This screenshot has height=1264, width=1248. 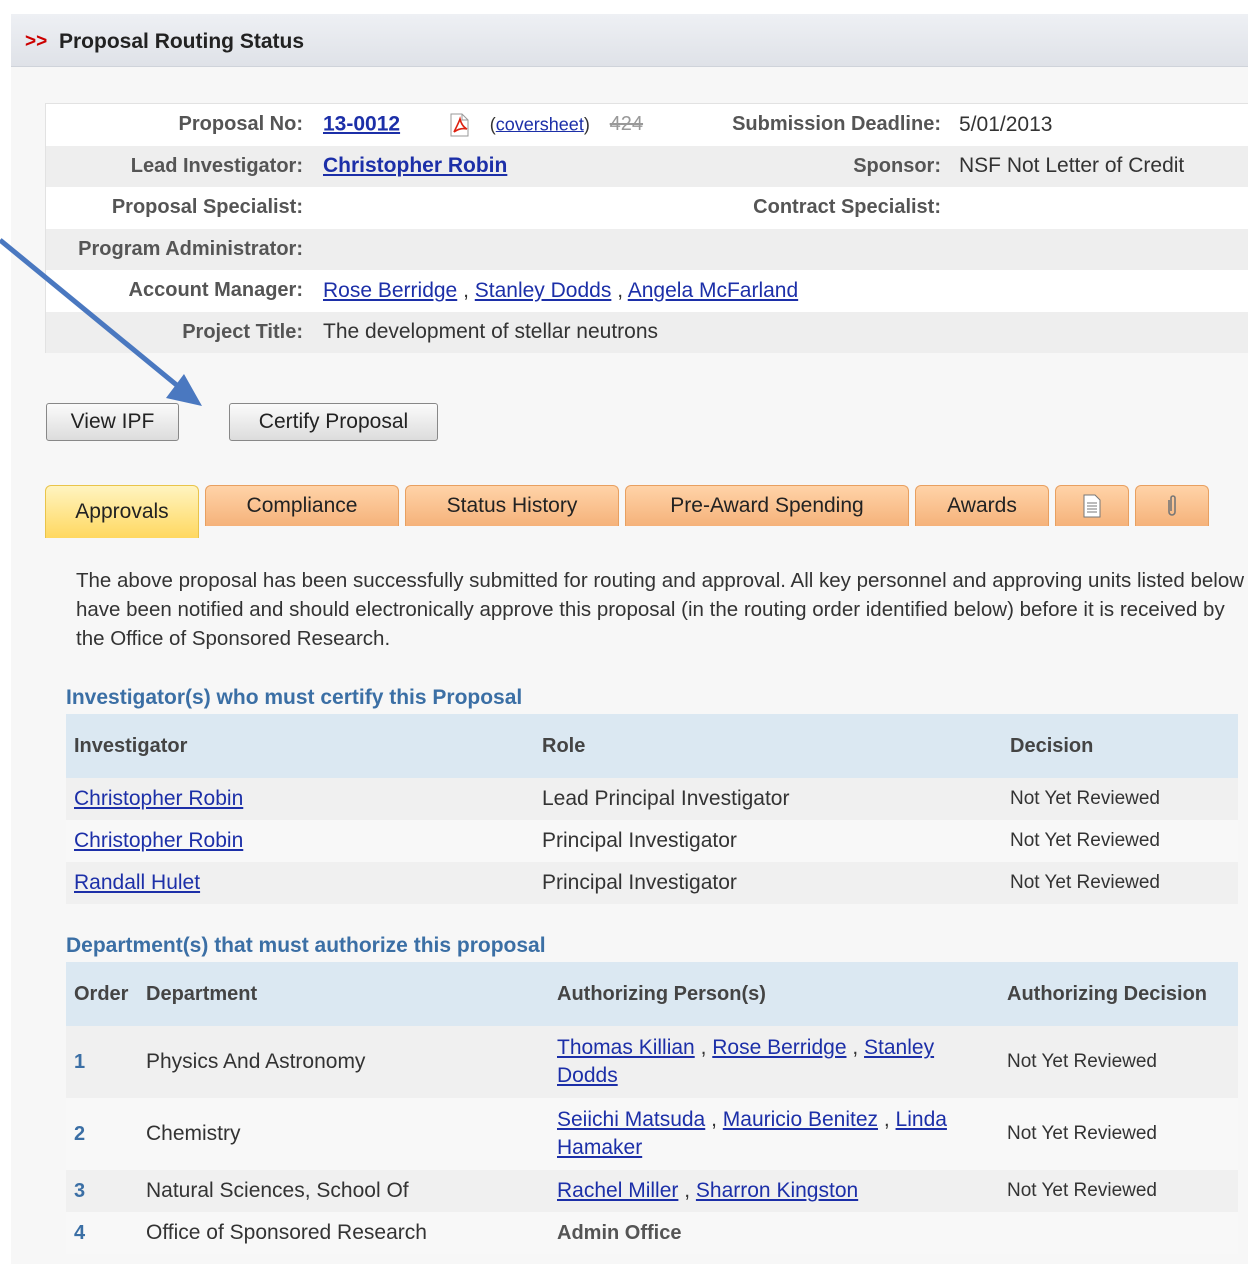 What do you see at coordinates (779, 1047) in the screenshot?
I see `authorizing-person-link: Rose Berridge` at bounding box center [779, 1047].